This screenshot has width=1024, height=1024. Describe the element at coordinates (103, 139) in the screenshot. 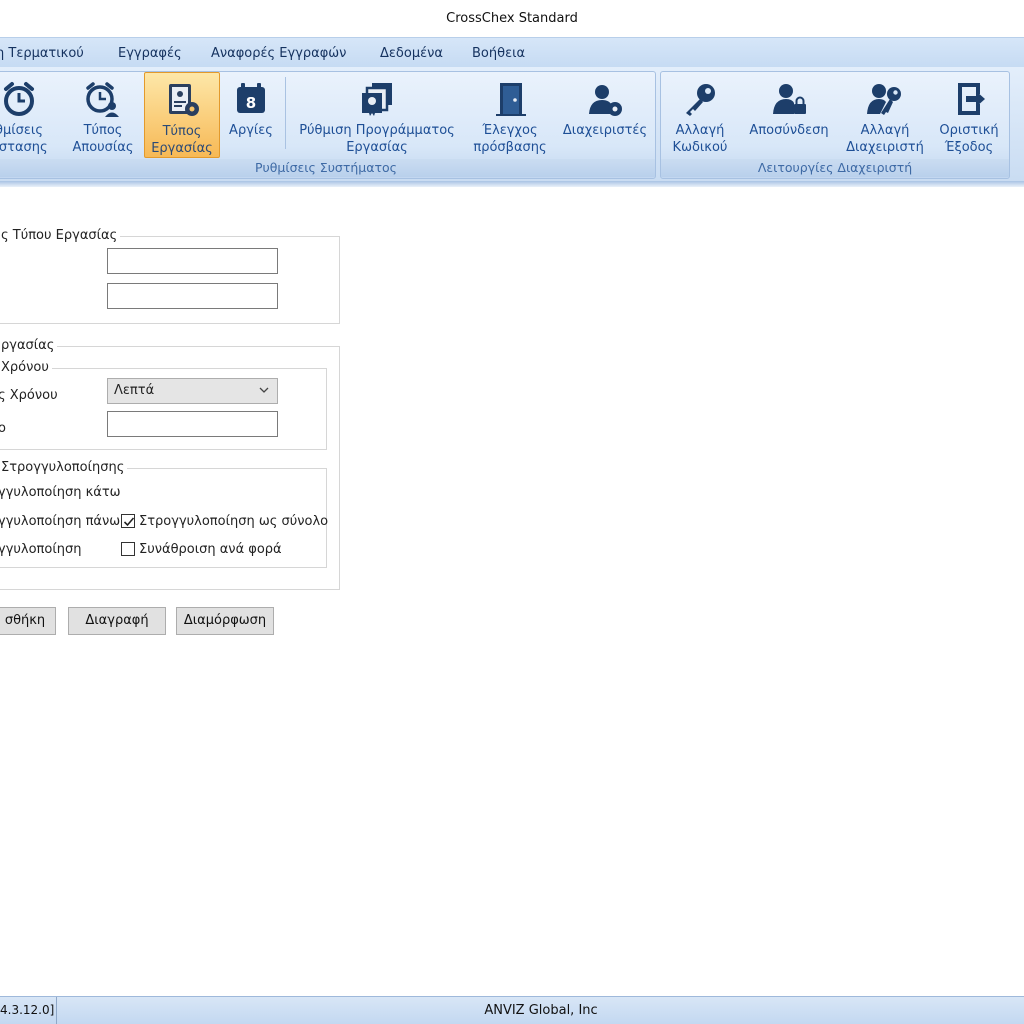

I see `ribbon-button-label: Τύπος Απουσίας` at that location.